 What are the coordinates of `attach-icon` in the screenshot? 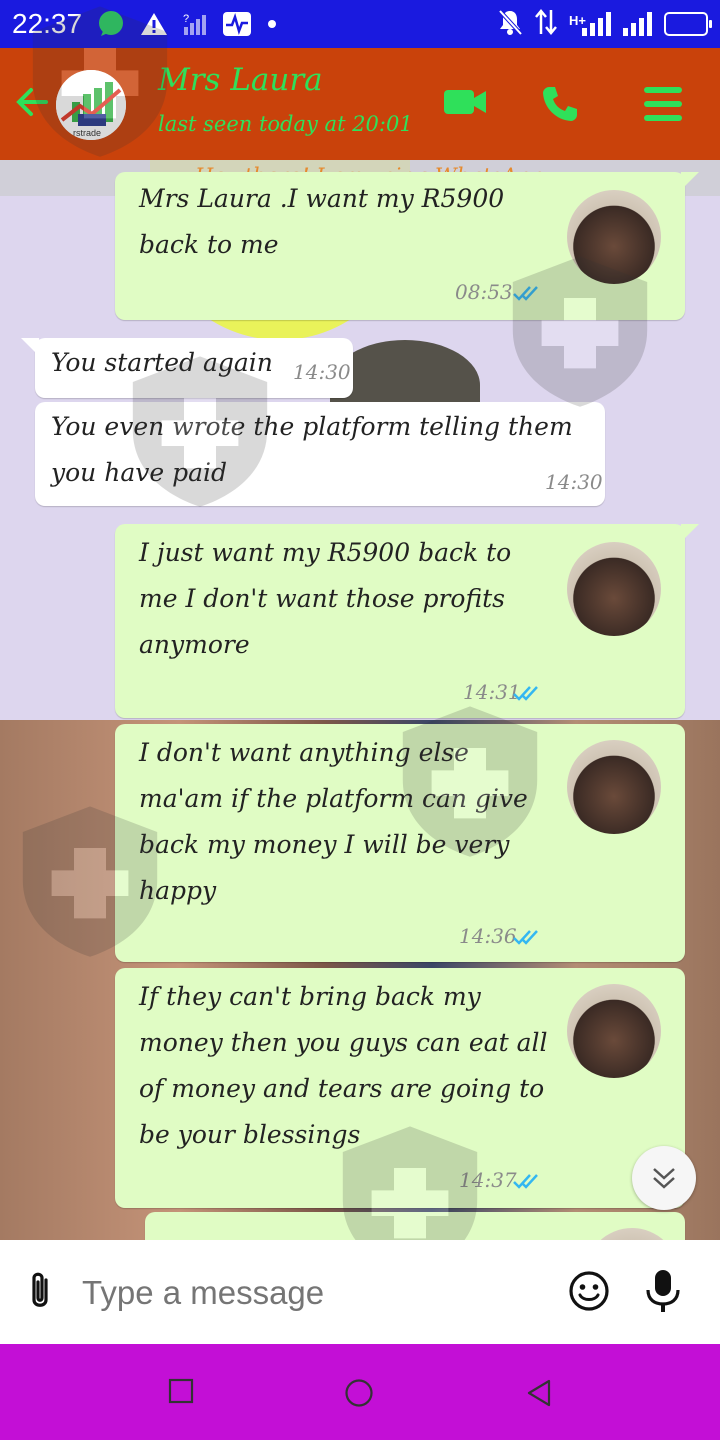 It's located at (40, 1294).